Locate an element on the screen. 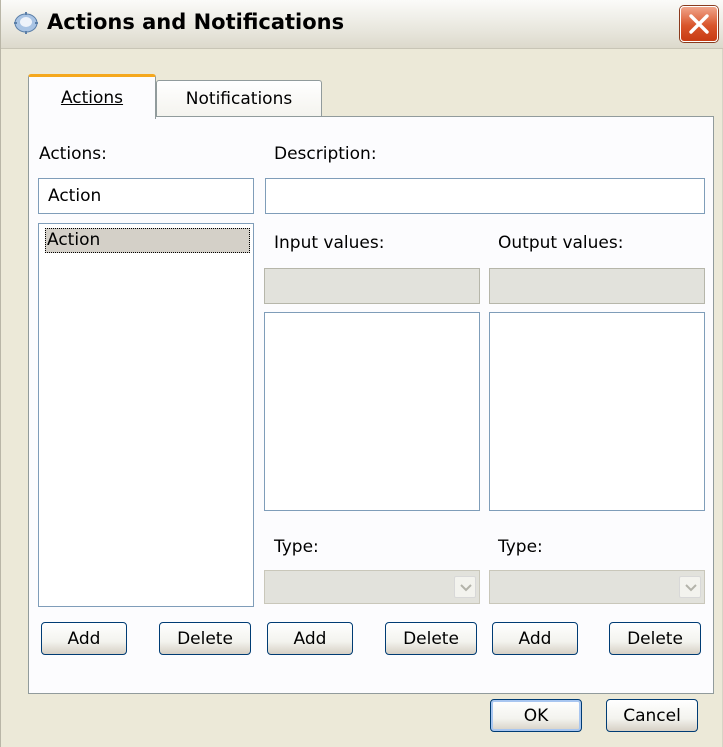 The width and height of the screenshot is (723, 747). list-item: Action is located at coordinates (147, 240).